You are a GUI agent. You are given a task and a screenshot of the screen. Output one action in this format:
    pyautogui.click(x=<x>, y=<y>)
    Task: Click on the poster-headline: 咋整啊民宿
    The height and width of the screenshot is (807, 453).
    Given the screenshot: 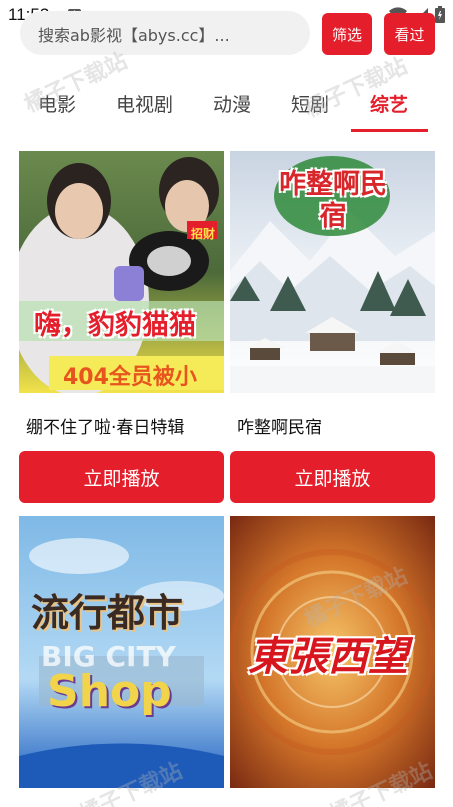 What is the action you would take?
    pyautogui.click(x=333, y=200)
    